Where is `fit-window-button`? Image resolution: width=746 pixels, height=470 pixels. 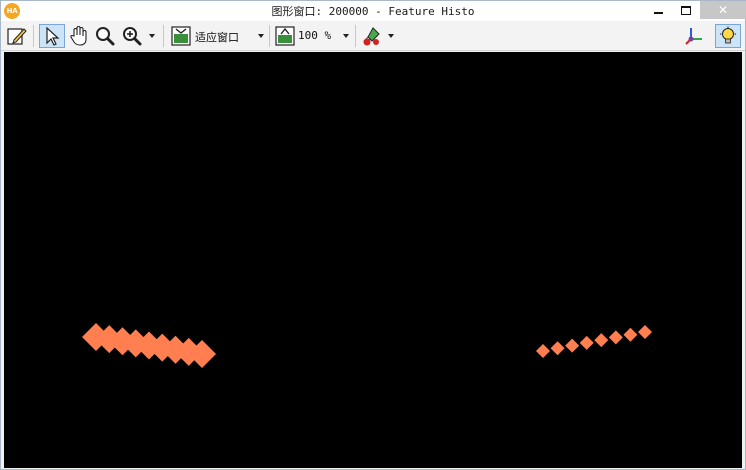 fit-window-button is located at coordinates (181, 36).